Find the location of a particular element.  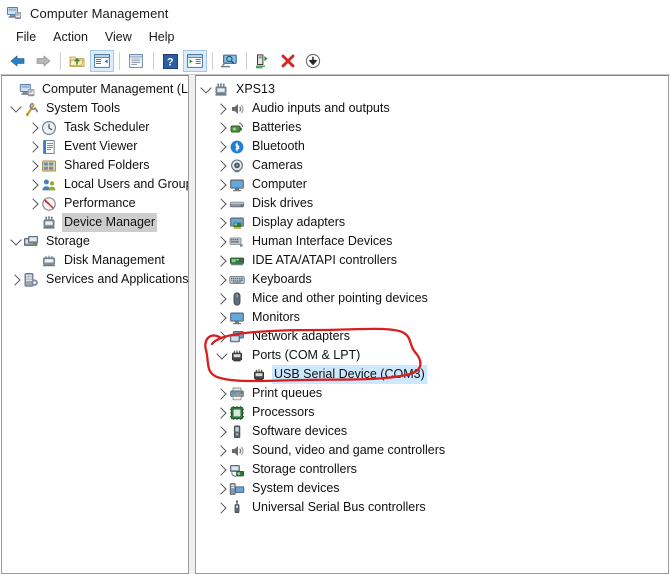

tree-node-local-users-and-groups: Local Users and Groups is located at coordinates (95, 184).